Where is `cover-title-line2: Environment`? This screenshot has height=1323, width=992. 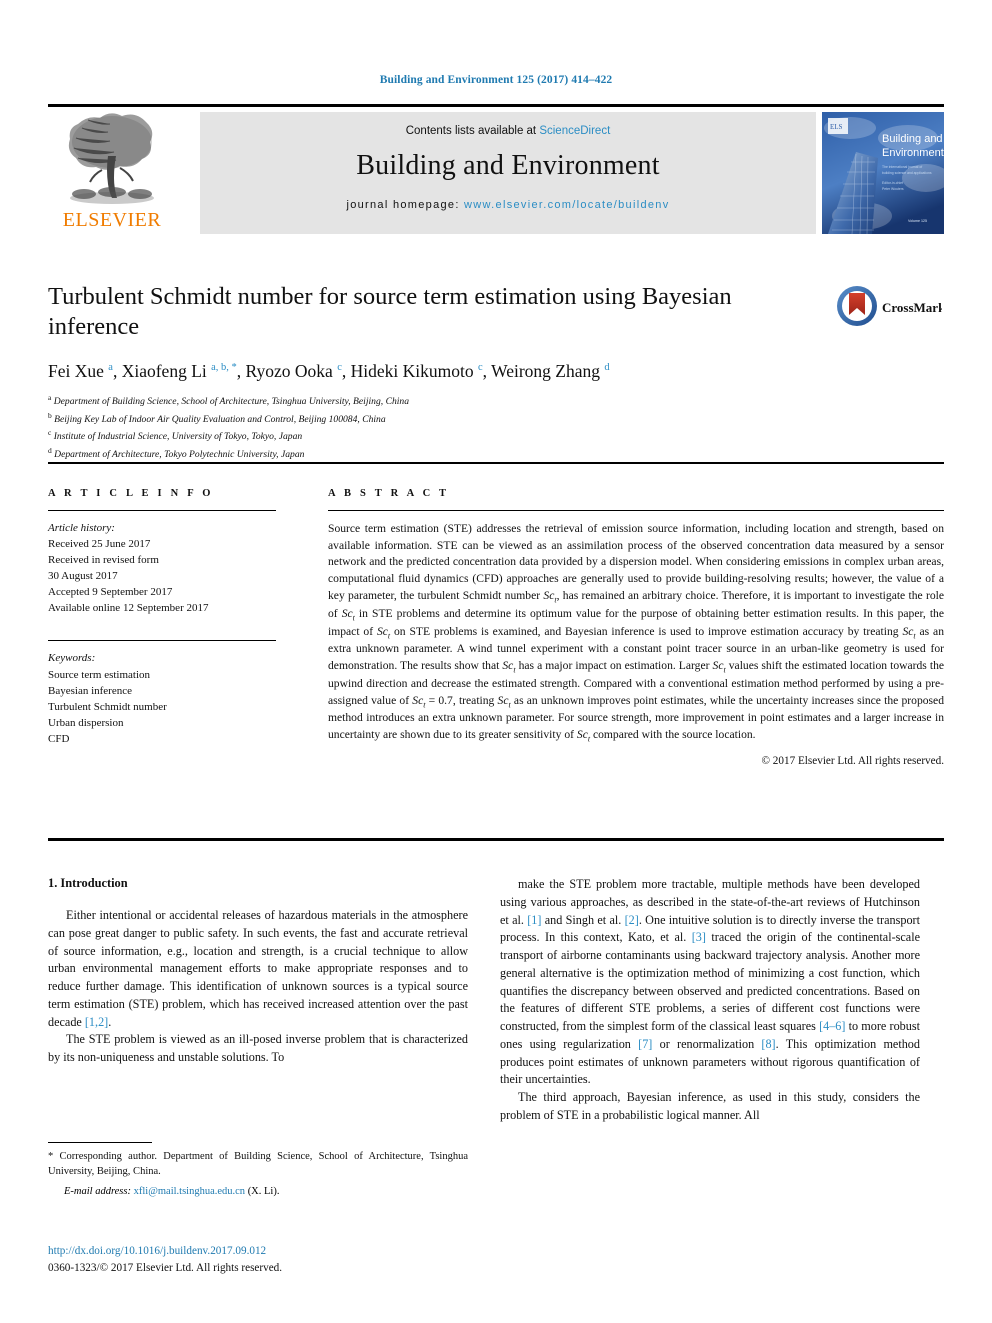 cover-title-line2: Environment is located at coordinates (913, 153).